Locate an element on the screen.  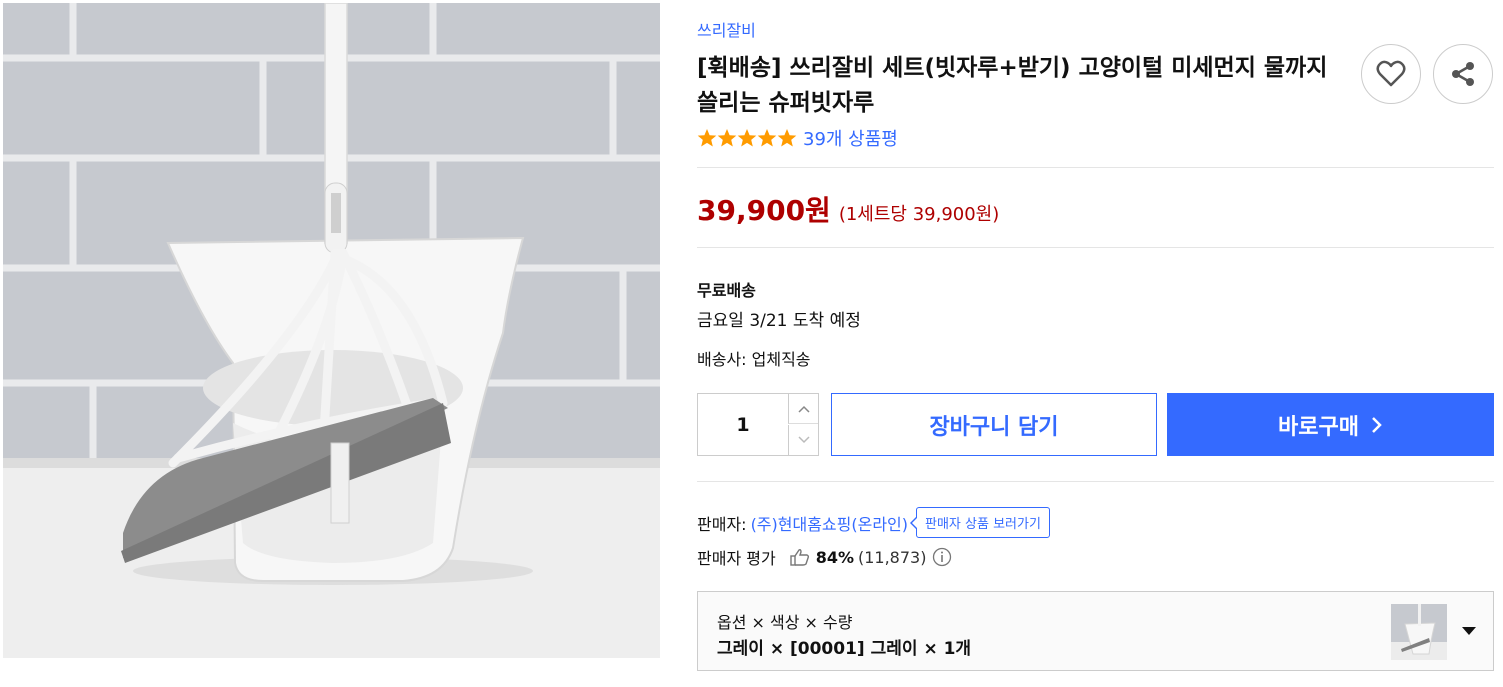
seller-rating-label: 판매자 평가 is located at coordinates (736, 558).